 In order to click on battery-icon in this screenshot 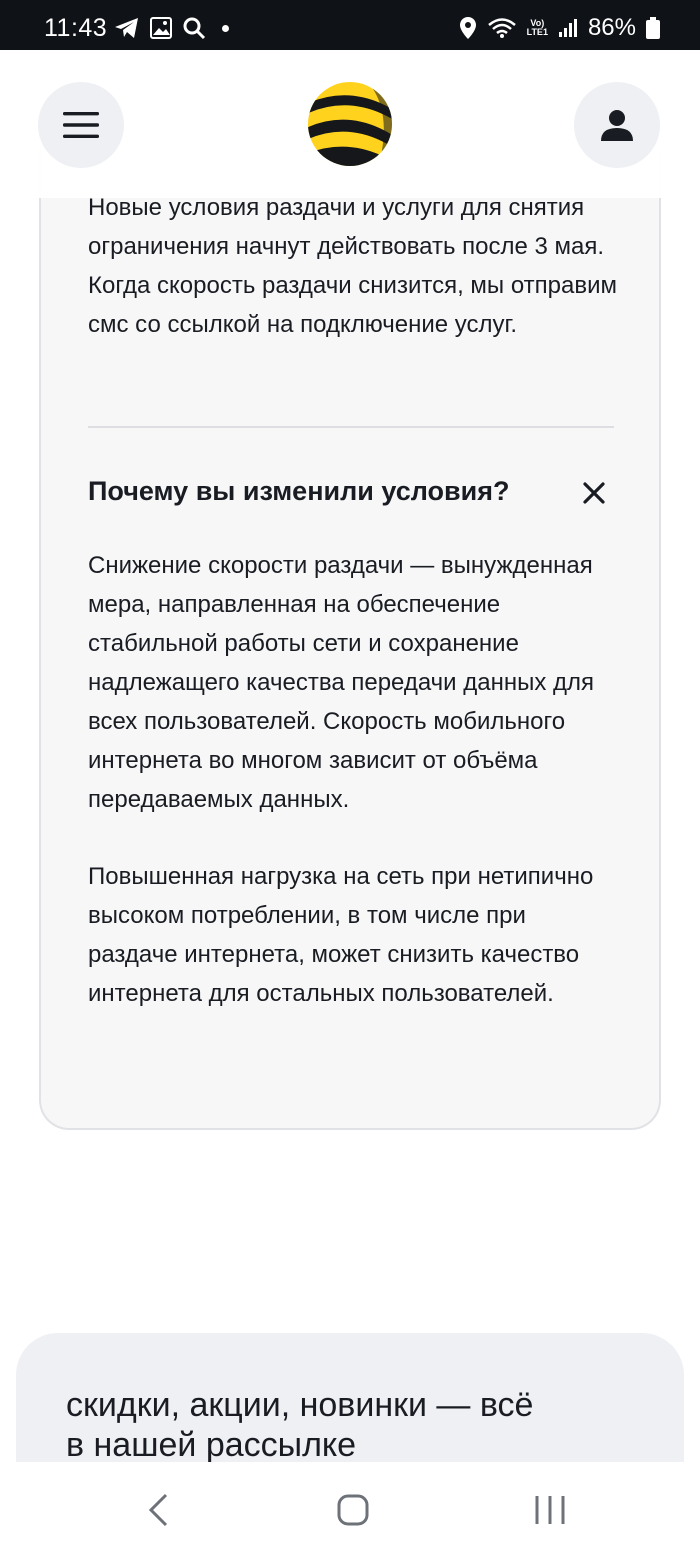, I will do `click(653, 28)`.